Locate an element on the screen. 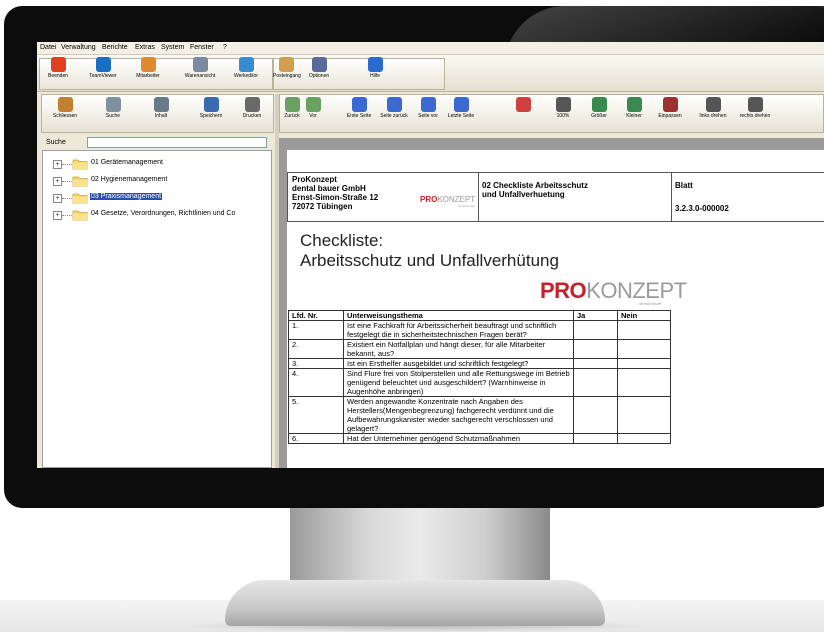 This screenshot has height=632, width=824. main-button-label: Werkeditor is located at coordinates (246, 76).